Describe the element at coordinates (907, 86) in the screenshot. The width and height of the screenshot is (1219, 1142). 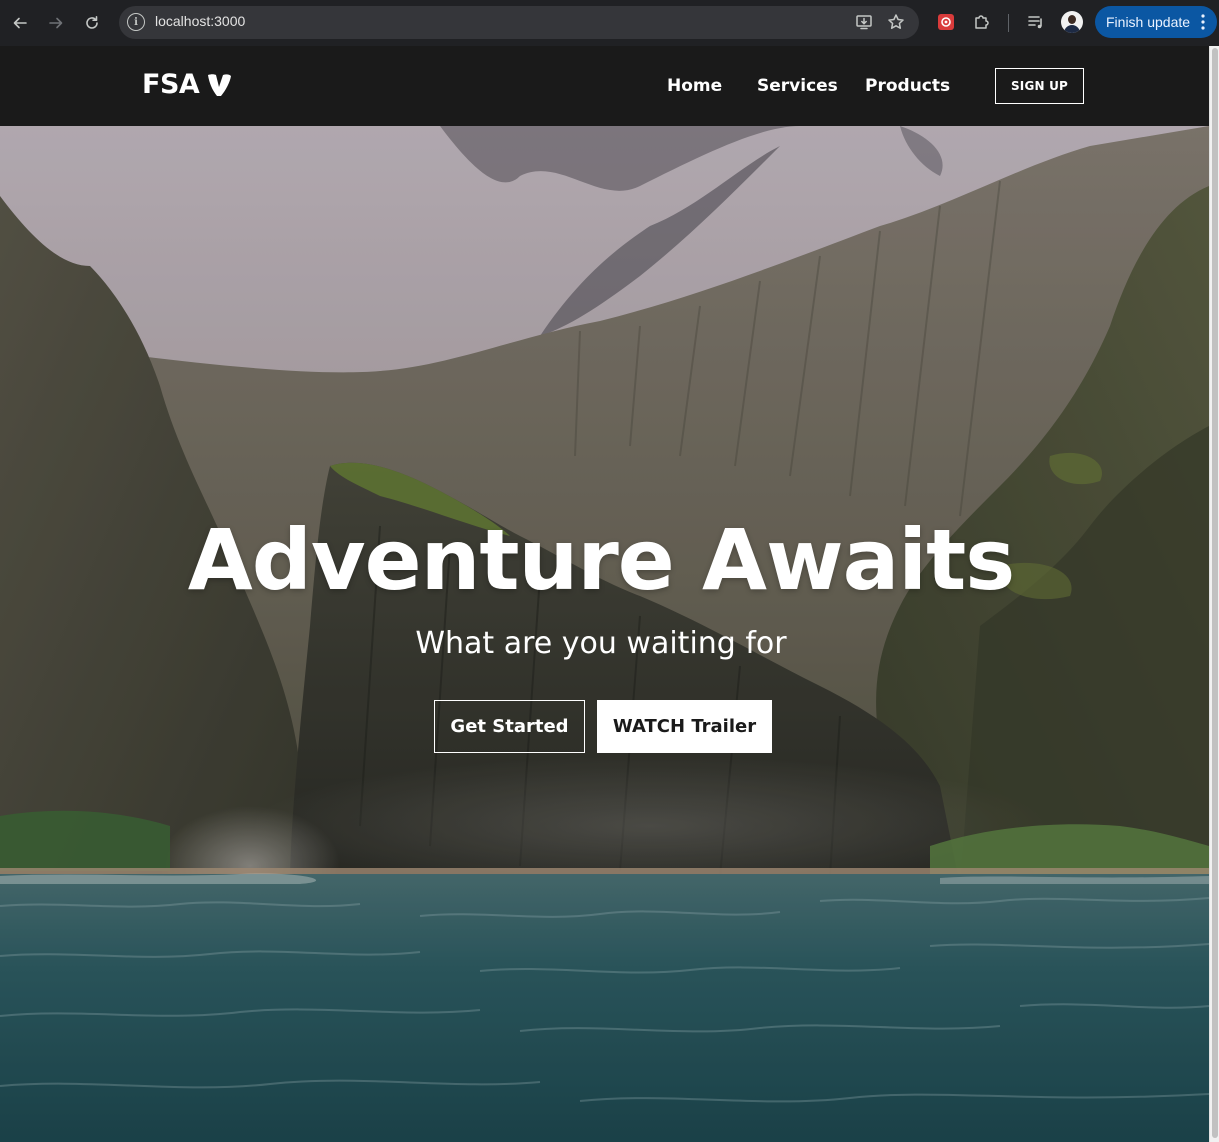
I see `nav-link-products: Products` at that location.